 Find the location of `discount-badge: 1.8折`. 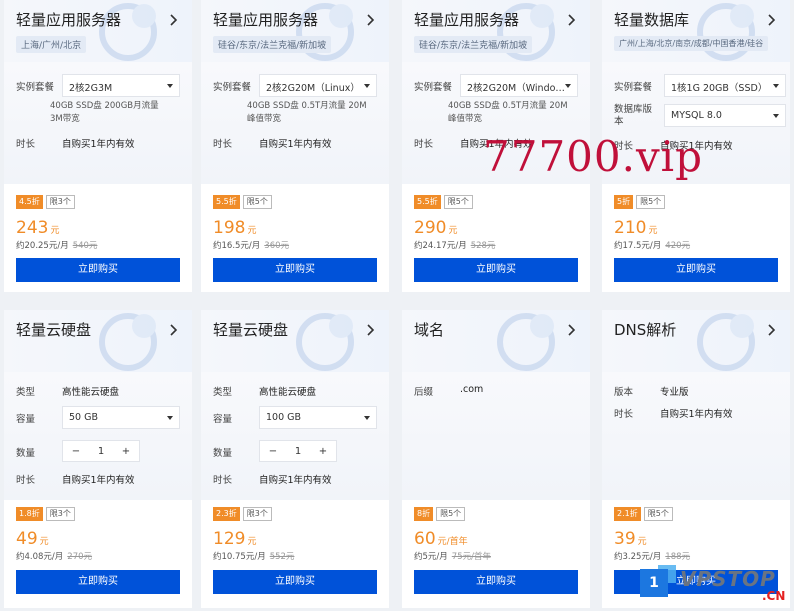

discount-badge: 1.8折 is located at coordinates (29, 514).